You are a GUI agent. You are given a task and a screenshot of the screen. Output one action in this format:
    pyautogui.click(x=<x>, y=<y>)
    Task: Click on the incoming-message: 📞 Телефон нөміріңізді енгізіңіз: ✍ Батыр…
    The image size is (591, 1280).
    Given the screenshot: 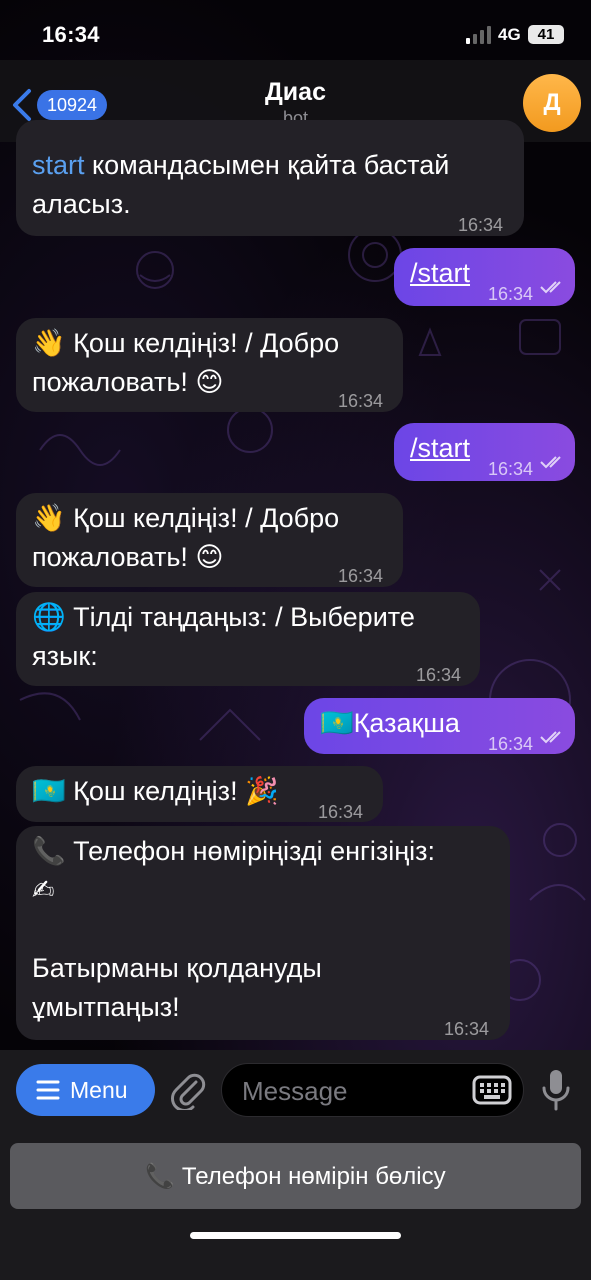 What is the action you would take?
    pyautogui.click(x=263, y=933)
    